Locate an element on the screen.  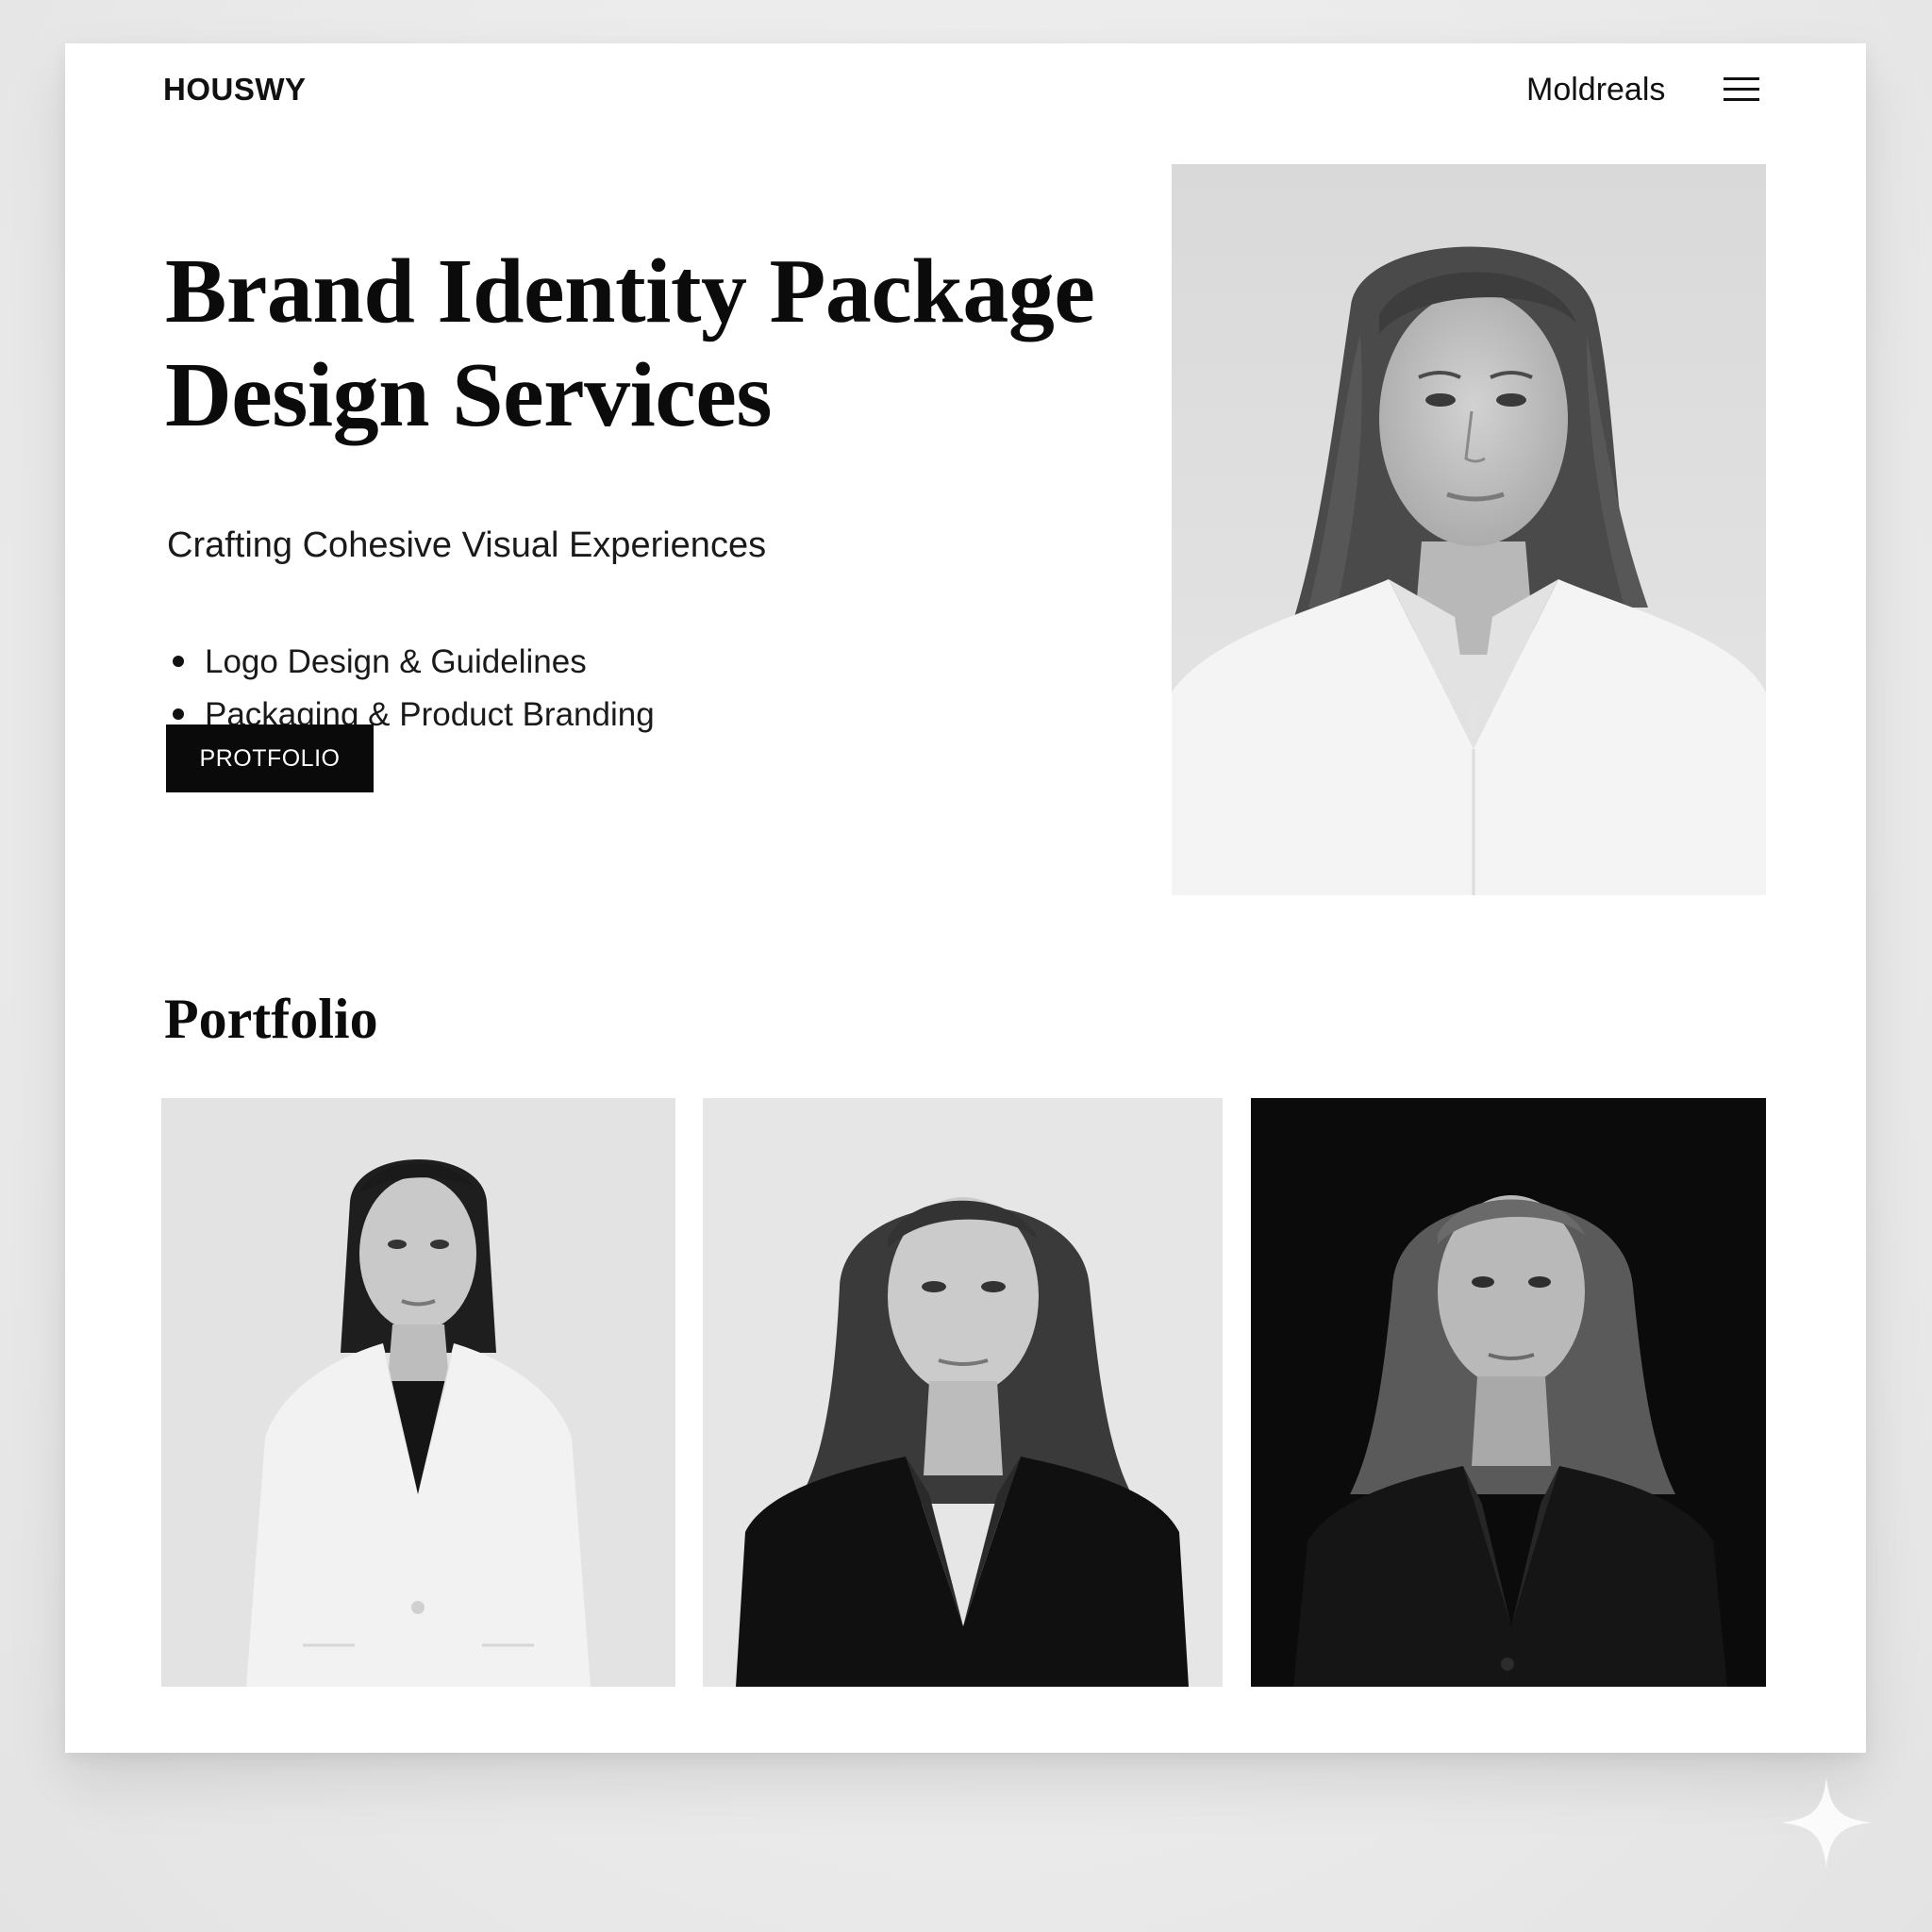
feature-item: Logo Design & Guidelines is located at coordinates (411, 663).